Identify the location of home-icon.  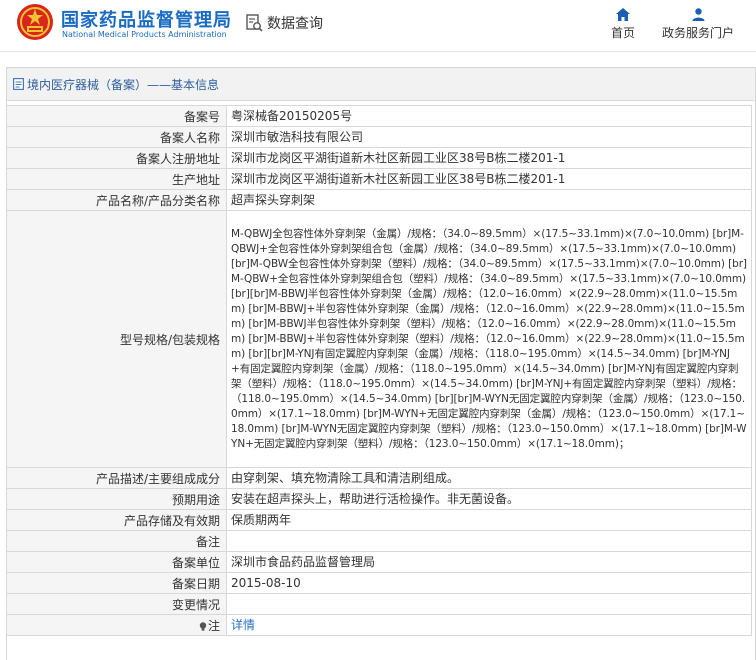
(623, 14).